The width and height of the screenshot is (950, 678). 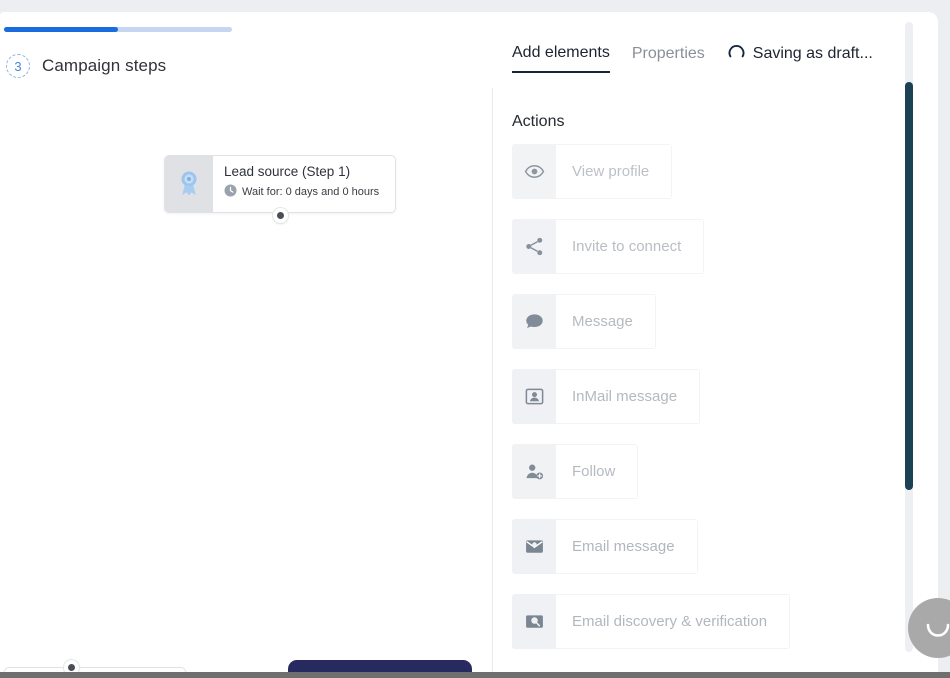 What do you see at coordinates (673, 621) in the screenshot?
I see `action-label: Email discovery & verification` at bounding box center [673, 621].